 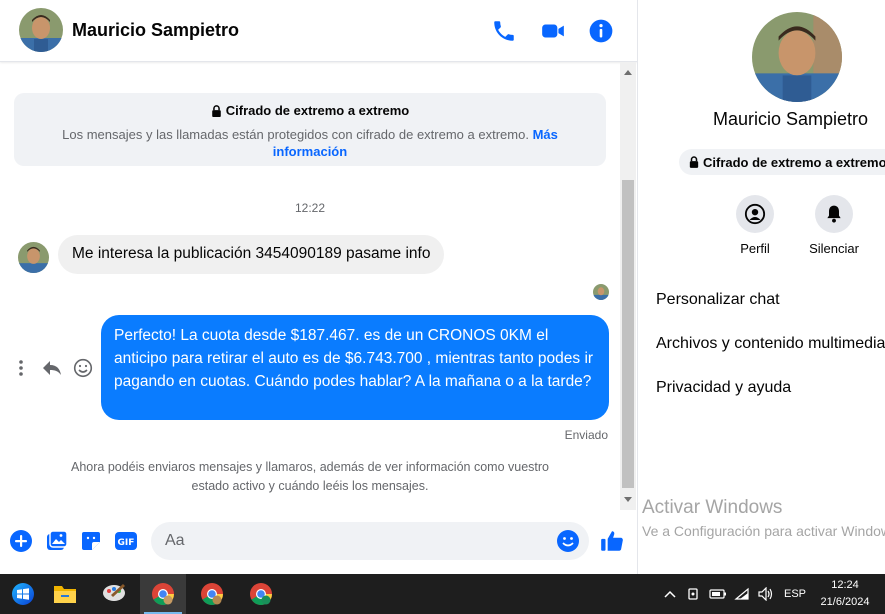 I want to click on plus-icon, so click(x=21, y=541).